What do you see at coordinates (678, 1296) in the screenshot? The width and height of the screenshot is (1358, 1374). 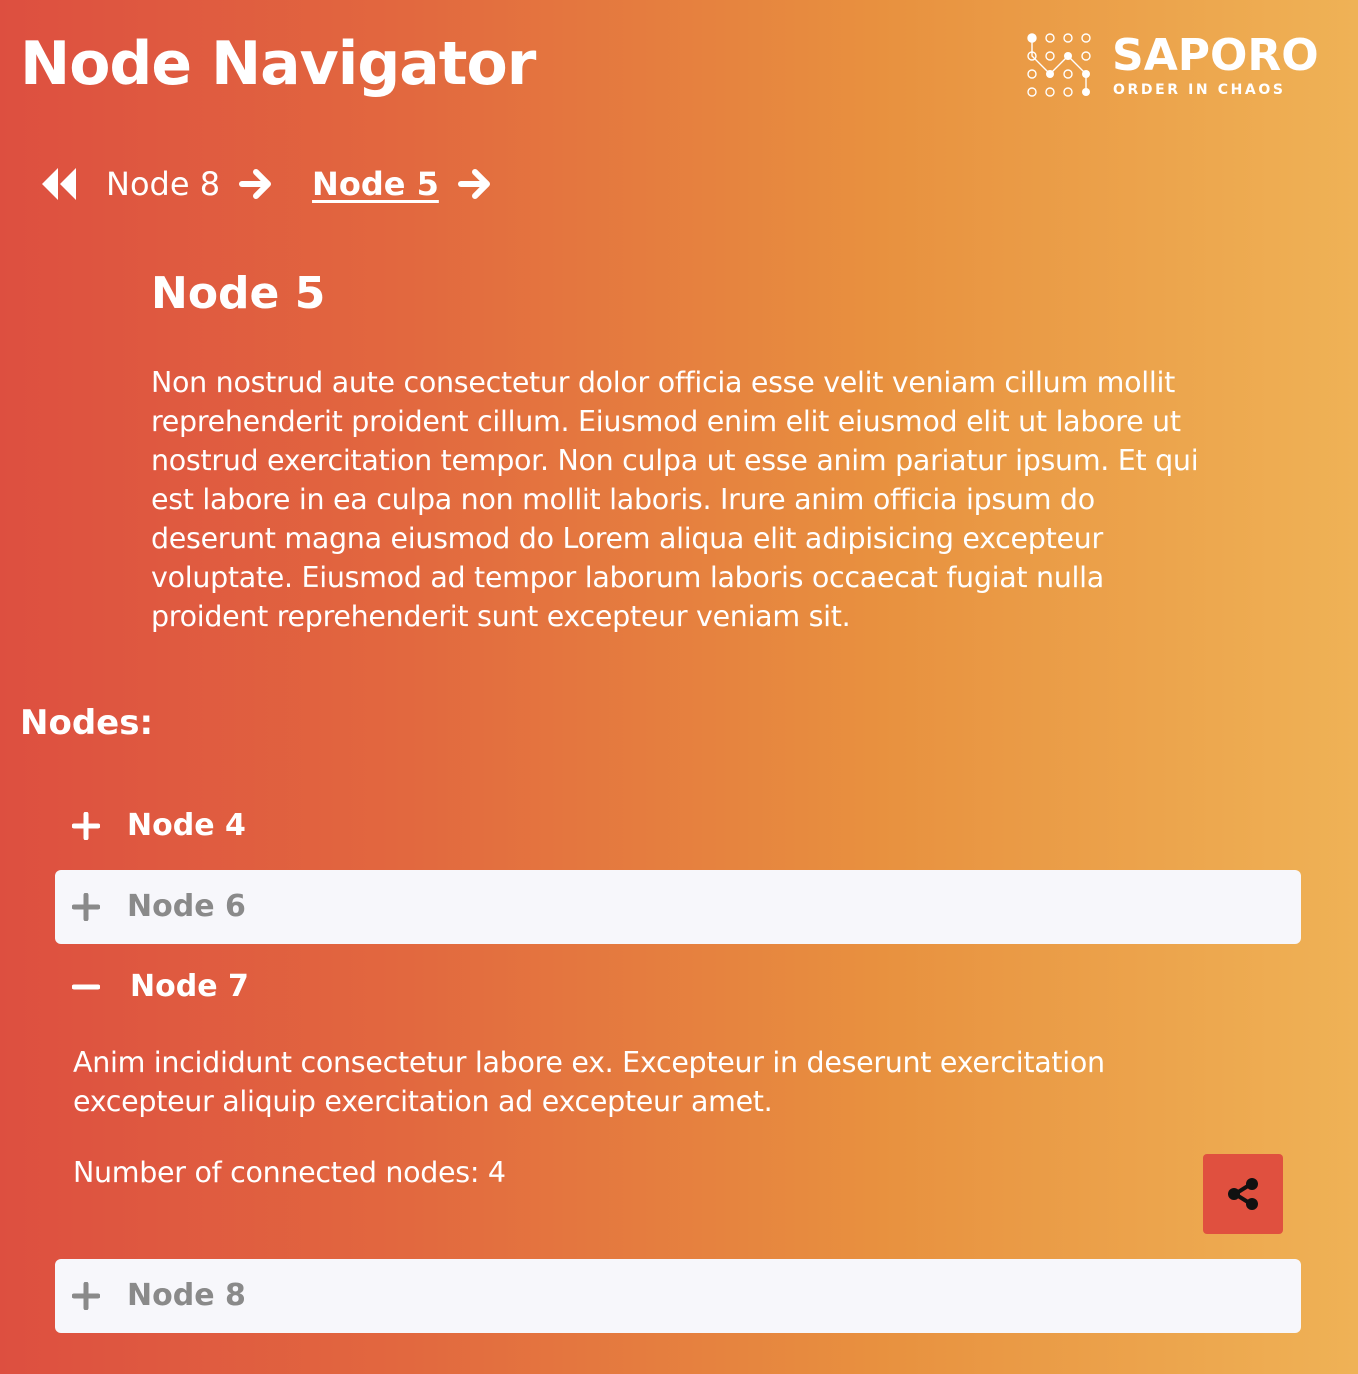 I see `node-item-node-8: Node 8` at bounding box center [678, 1296].